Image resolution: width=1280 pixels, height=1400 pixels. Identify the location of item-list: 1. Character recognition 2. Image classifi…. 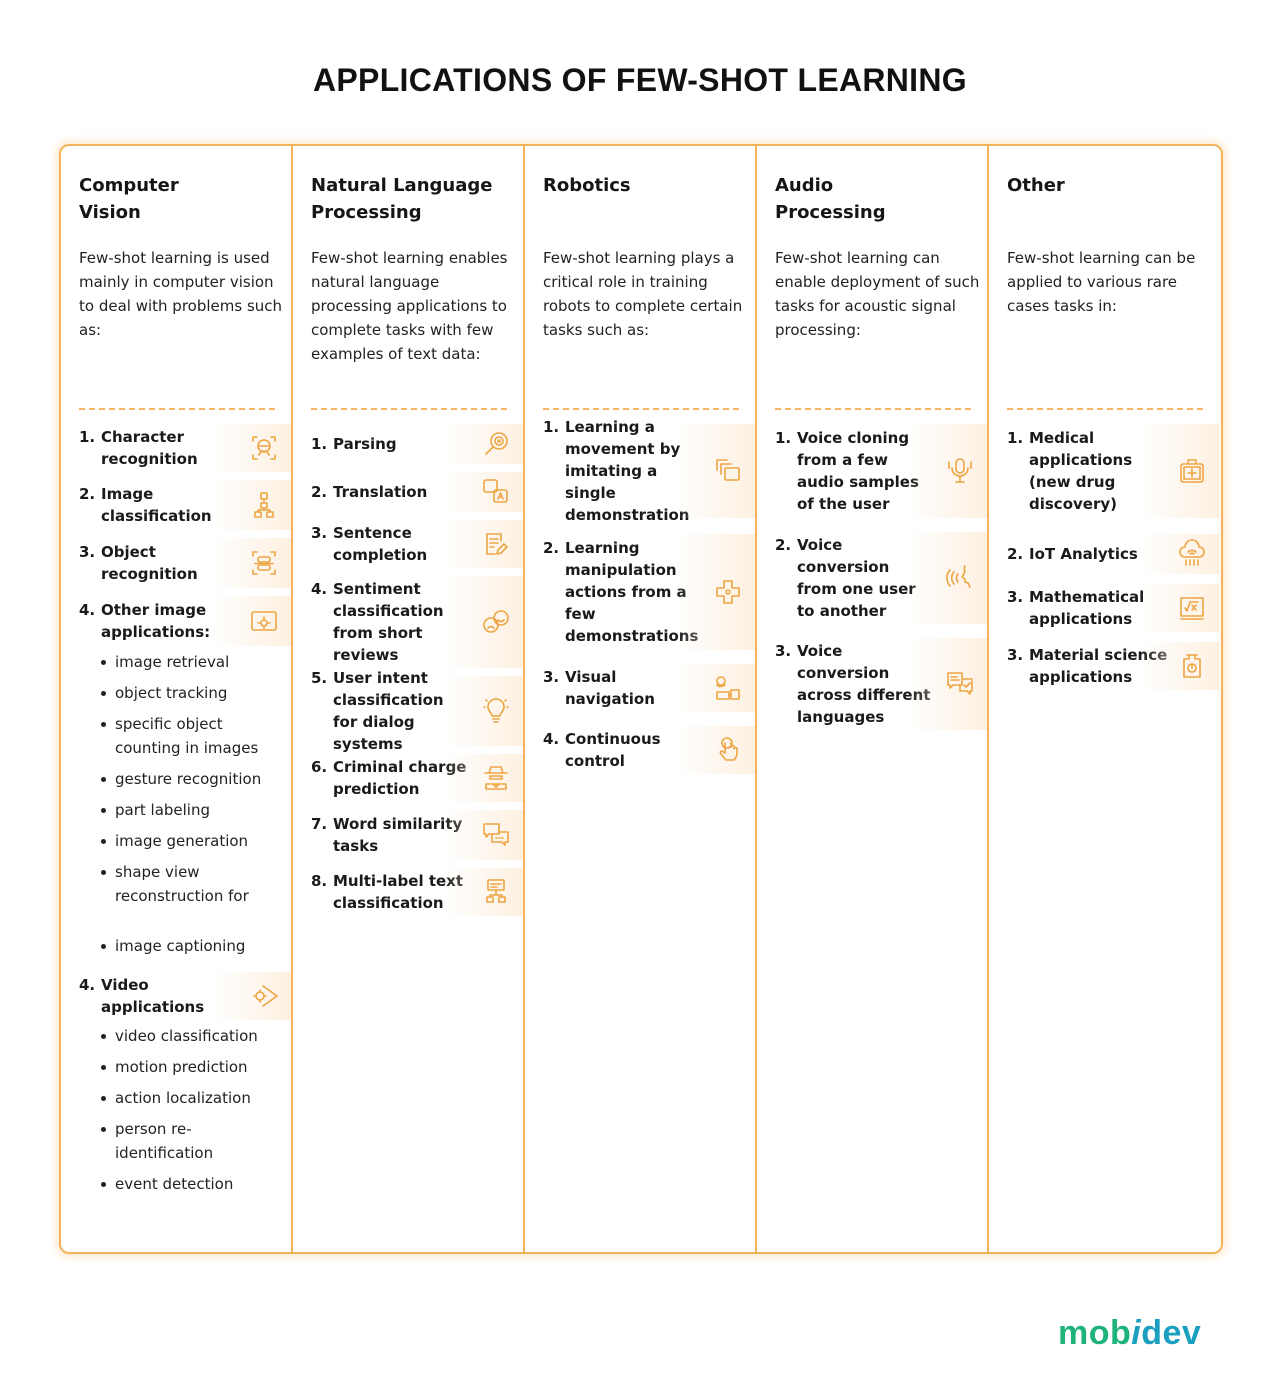
(176, 813).